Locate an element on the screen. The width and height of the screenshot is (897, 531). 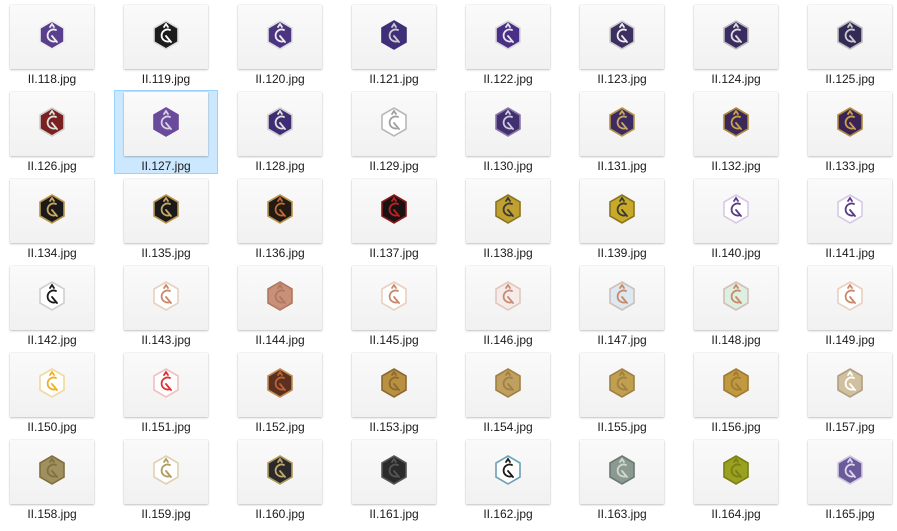
file-item: II.118.jpg is located at coordinates (52, 45).